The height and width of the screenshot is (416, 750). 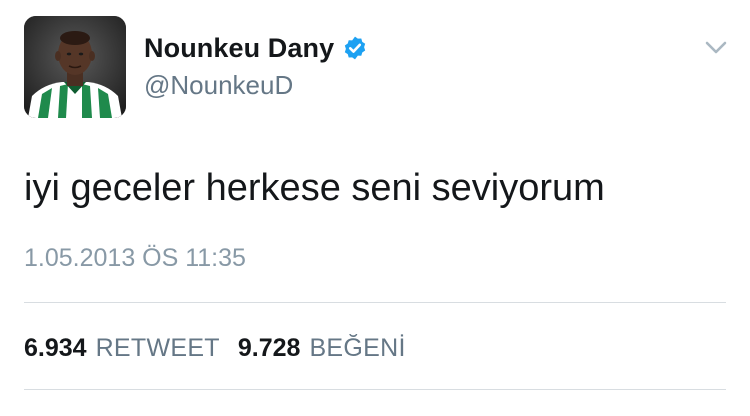 I want to click on tweet-timestamp: 1.05.2013 ÖS 11:35, so click(x=135, y=258).